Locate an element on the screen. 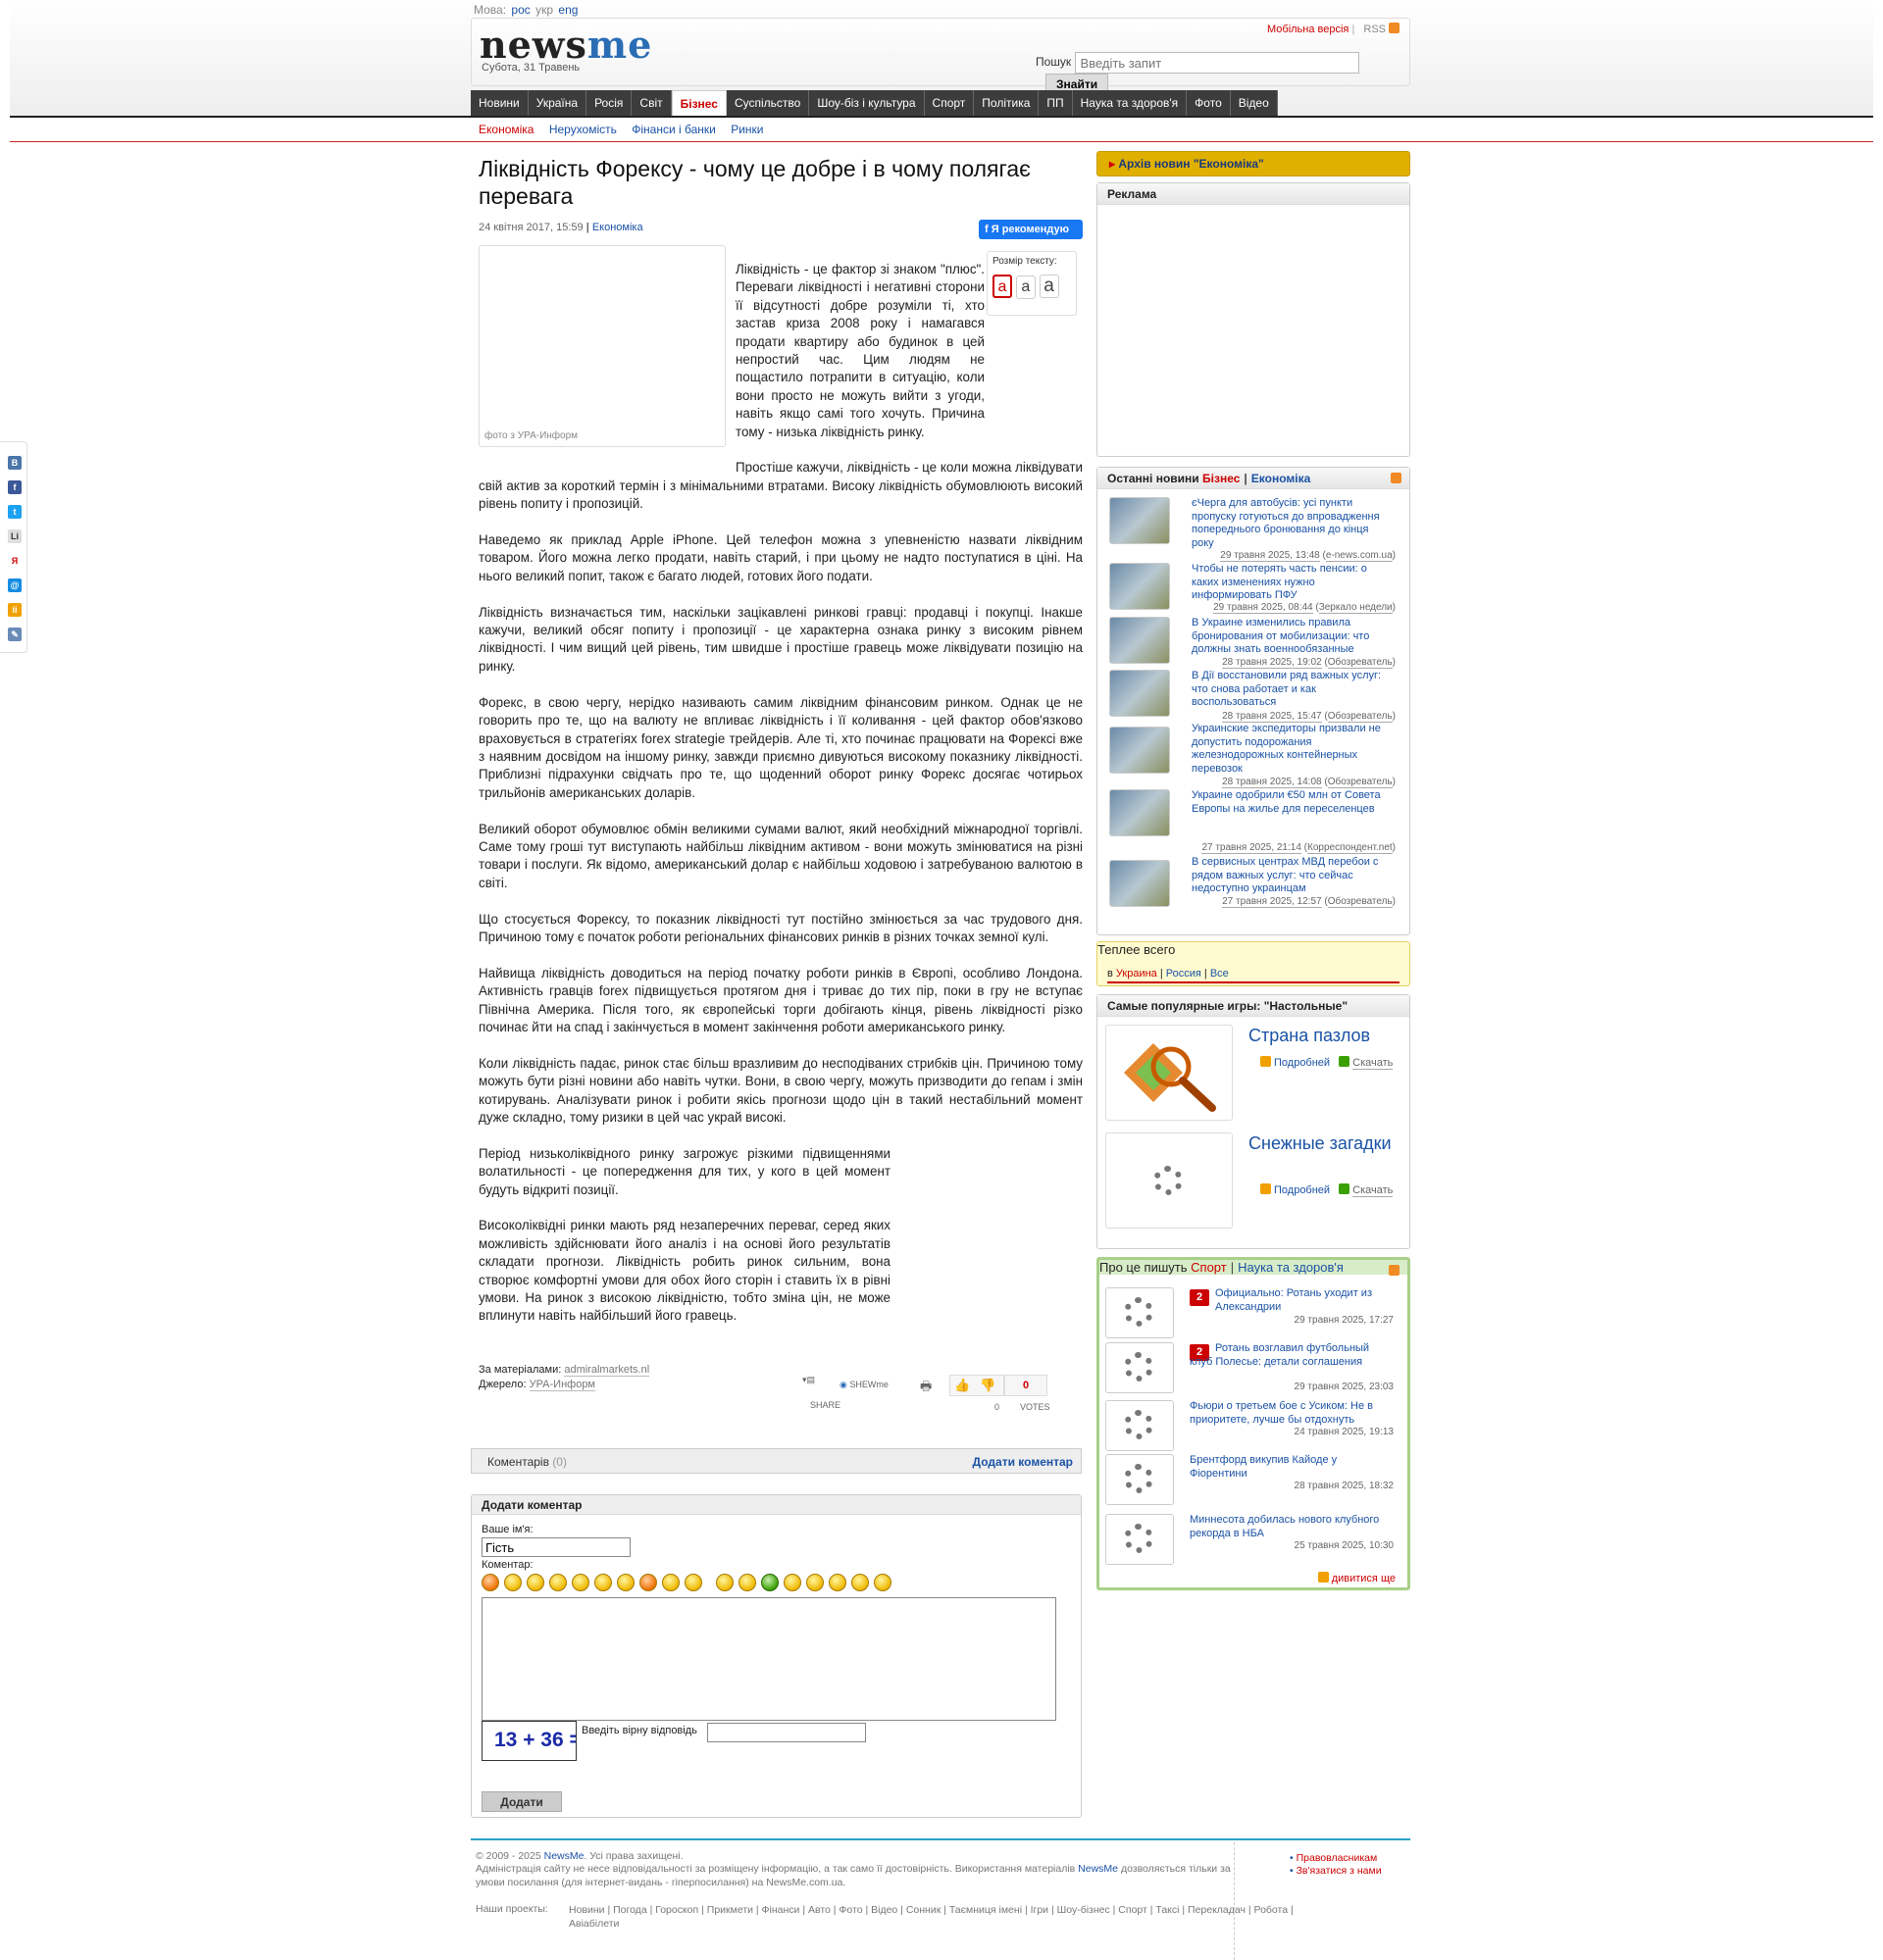 Image resolution: width=1883 pixels, height=1960 pixels. captcha-input is located at coordinates (786, 1732).